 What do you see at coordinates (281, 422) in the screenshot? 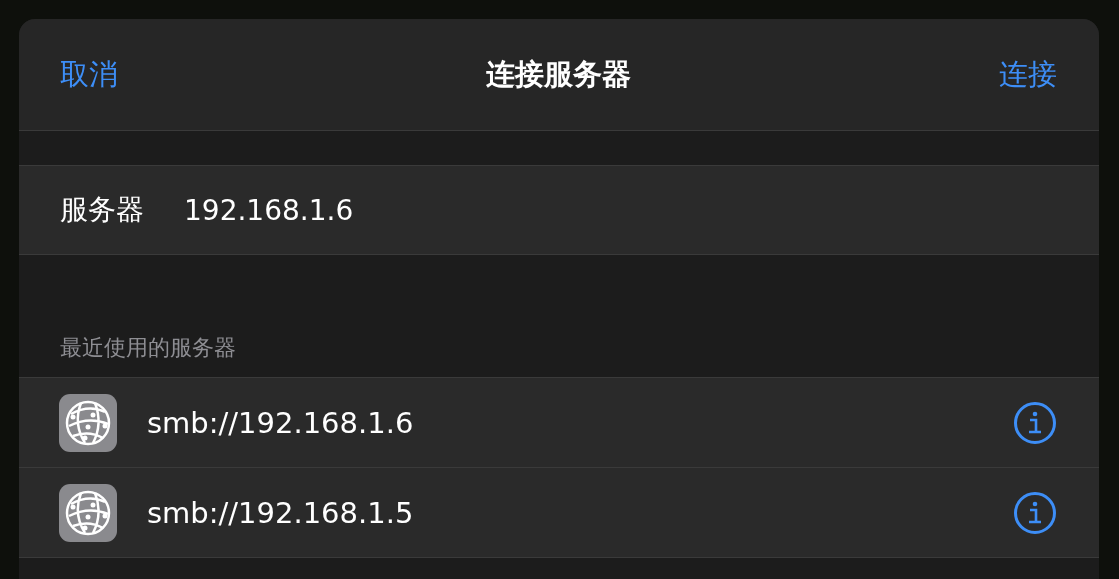
I see `server-address: smb://192.168.1.6` at bounding box center [281, 422].